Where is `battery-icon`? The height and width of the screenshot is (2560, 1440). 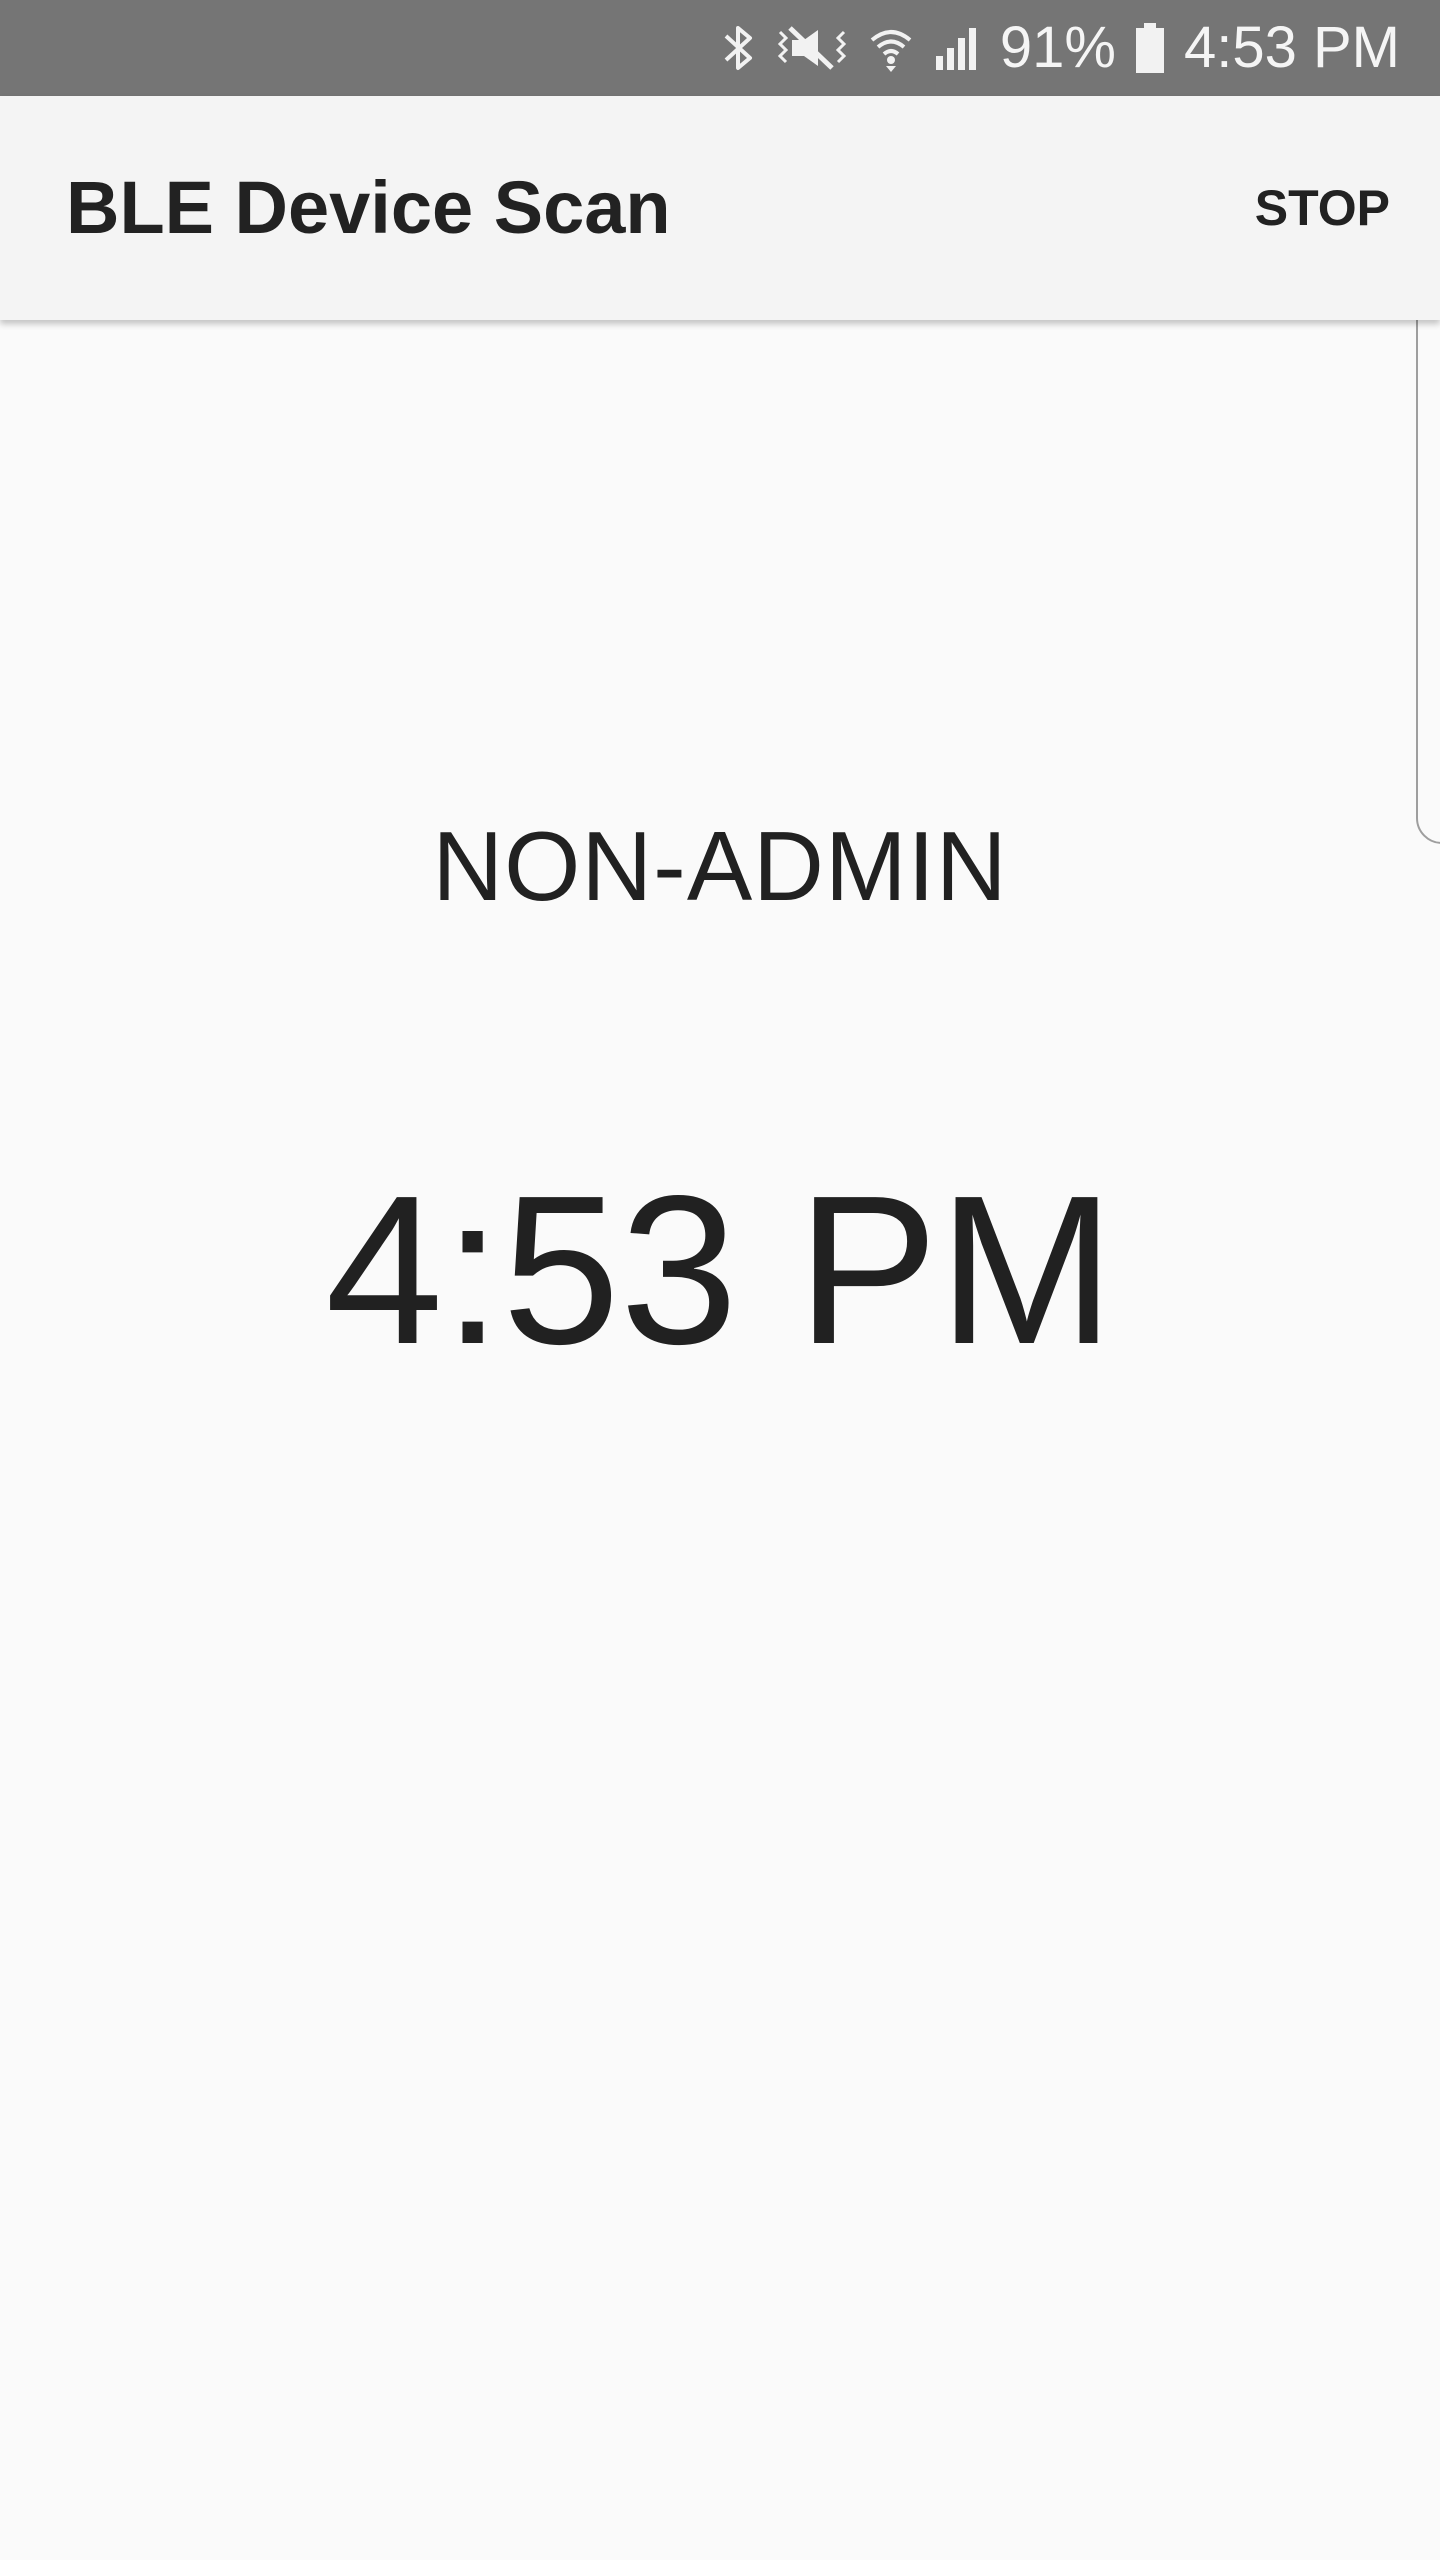 battery-icon is located at coordinates (1150, 48).